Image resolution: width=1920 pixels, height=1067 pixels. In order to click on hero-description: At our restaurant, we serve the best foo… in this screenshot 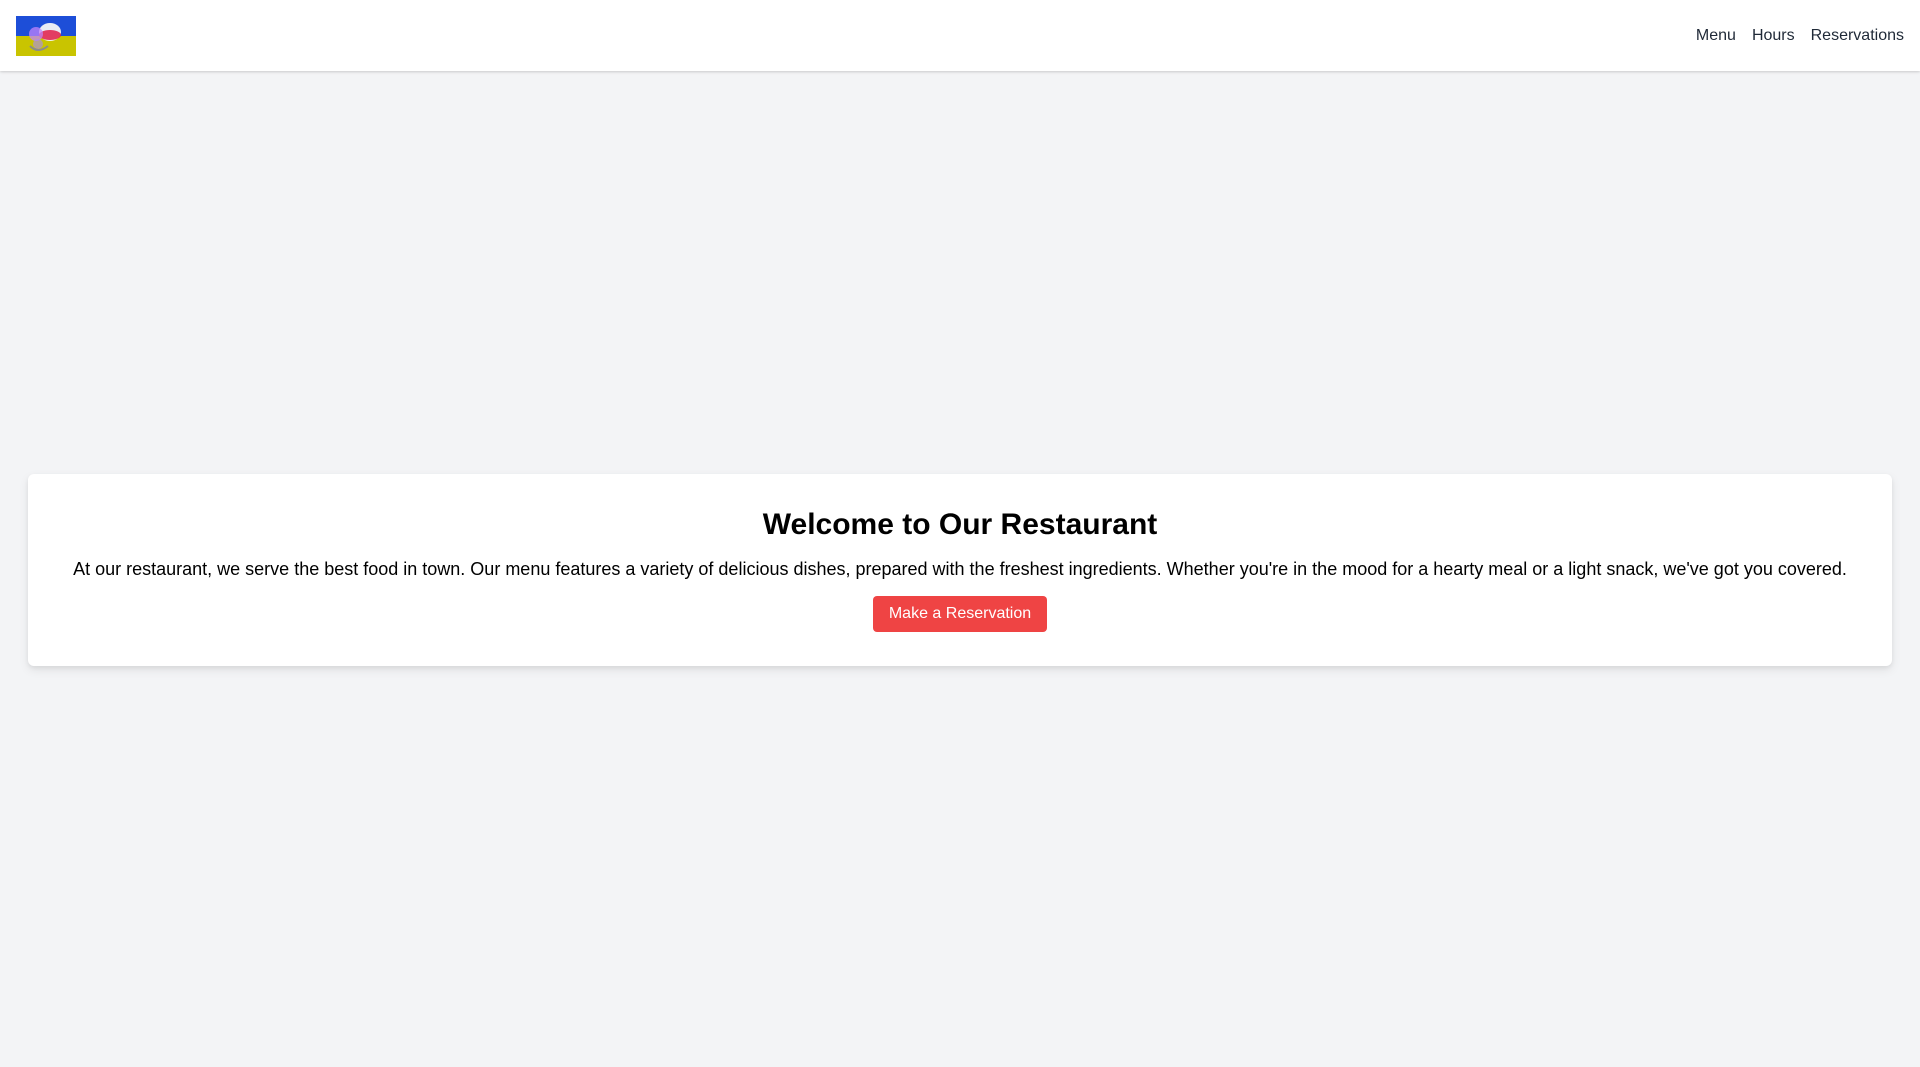, I will do `click(960, 569)`.